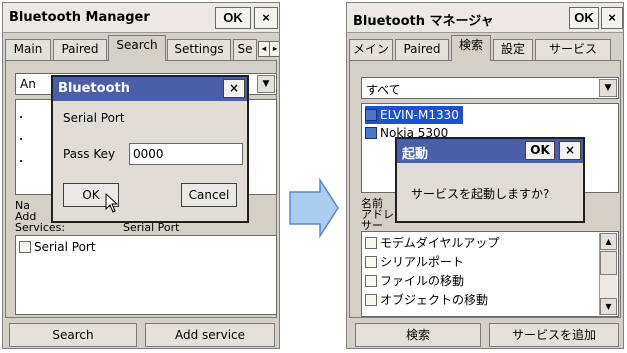 Image resolution: width=627 pixels, height=353 pixels. I want to click on passkey-input: 0000, so click(186, 154).